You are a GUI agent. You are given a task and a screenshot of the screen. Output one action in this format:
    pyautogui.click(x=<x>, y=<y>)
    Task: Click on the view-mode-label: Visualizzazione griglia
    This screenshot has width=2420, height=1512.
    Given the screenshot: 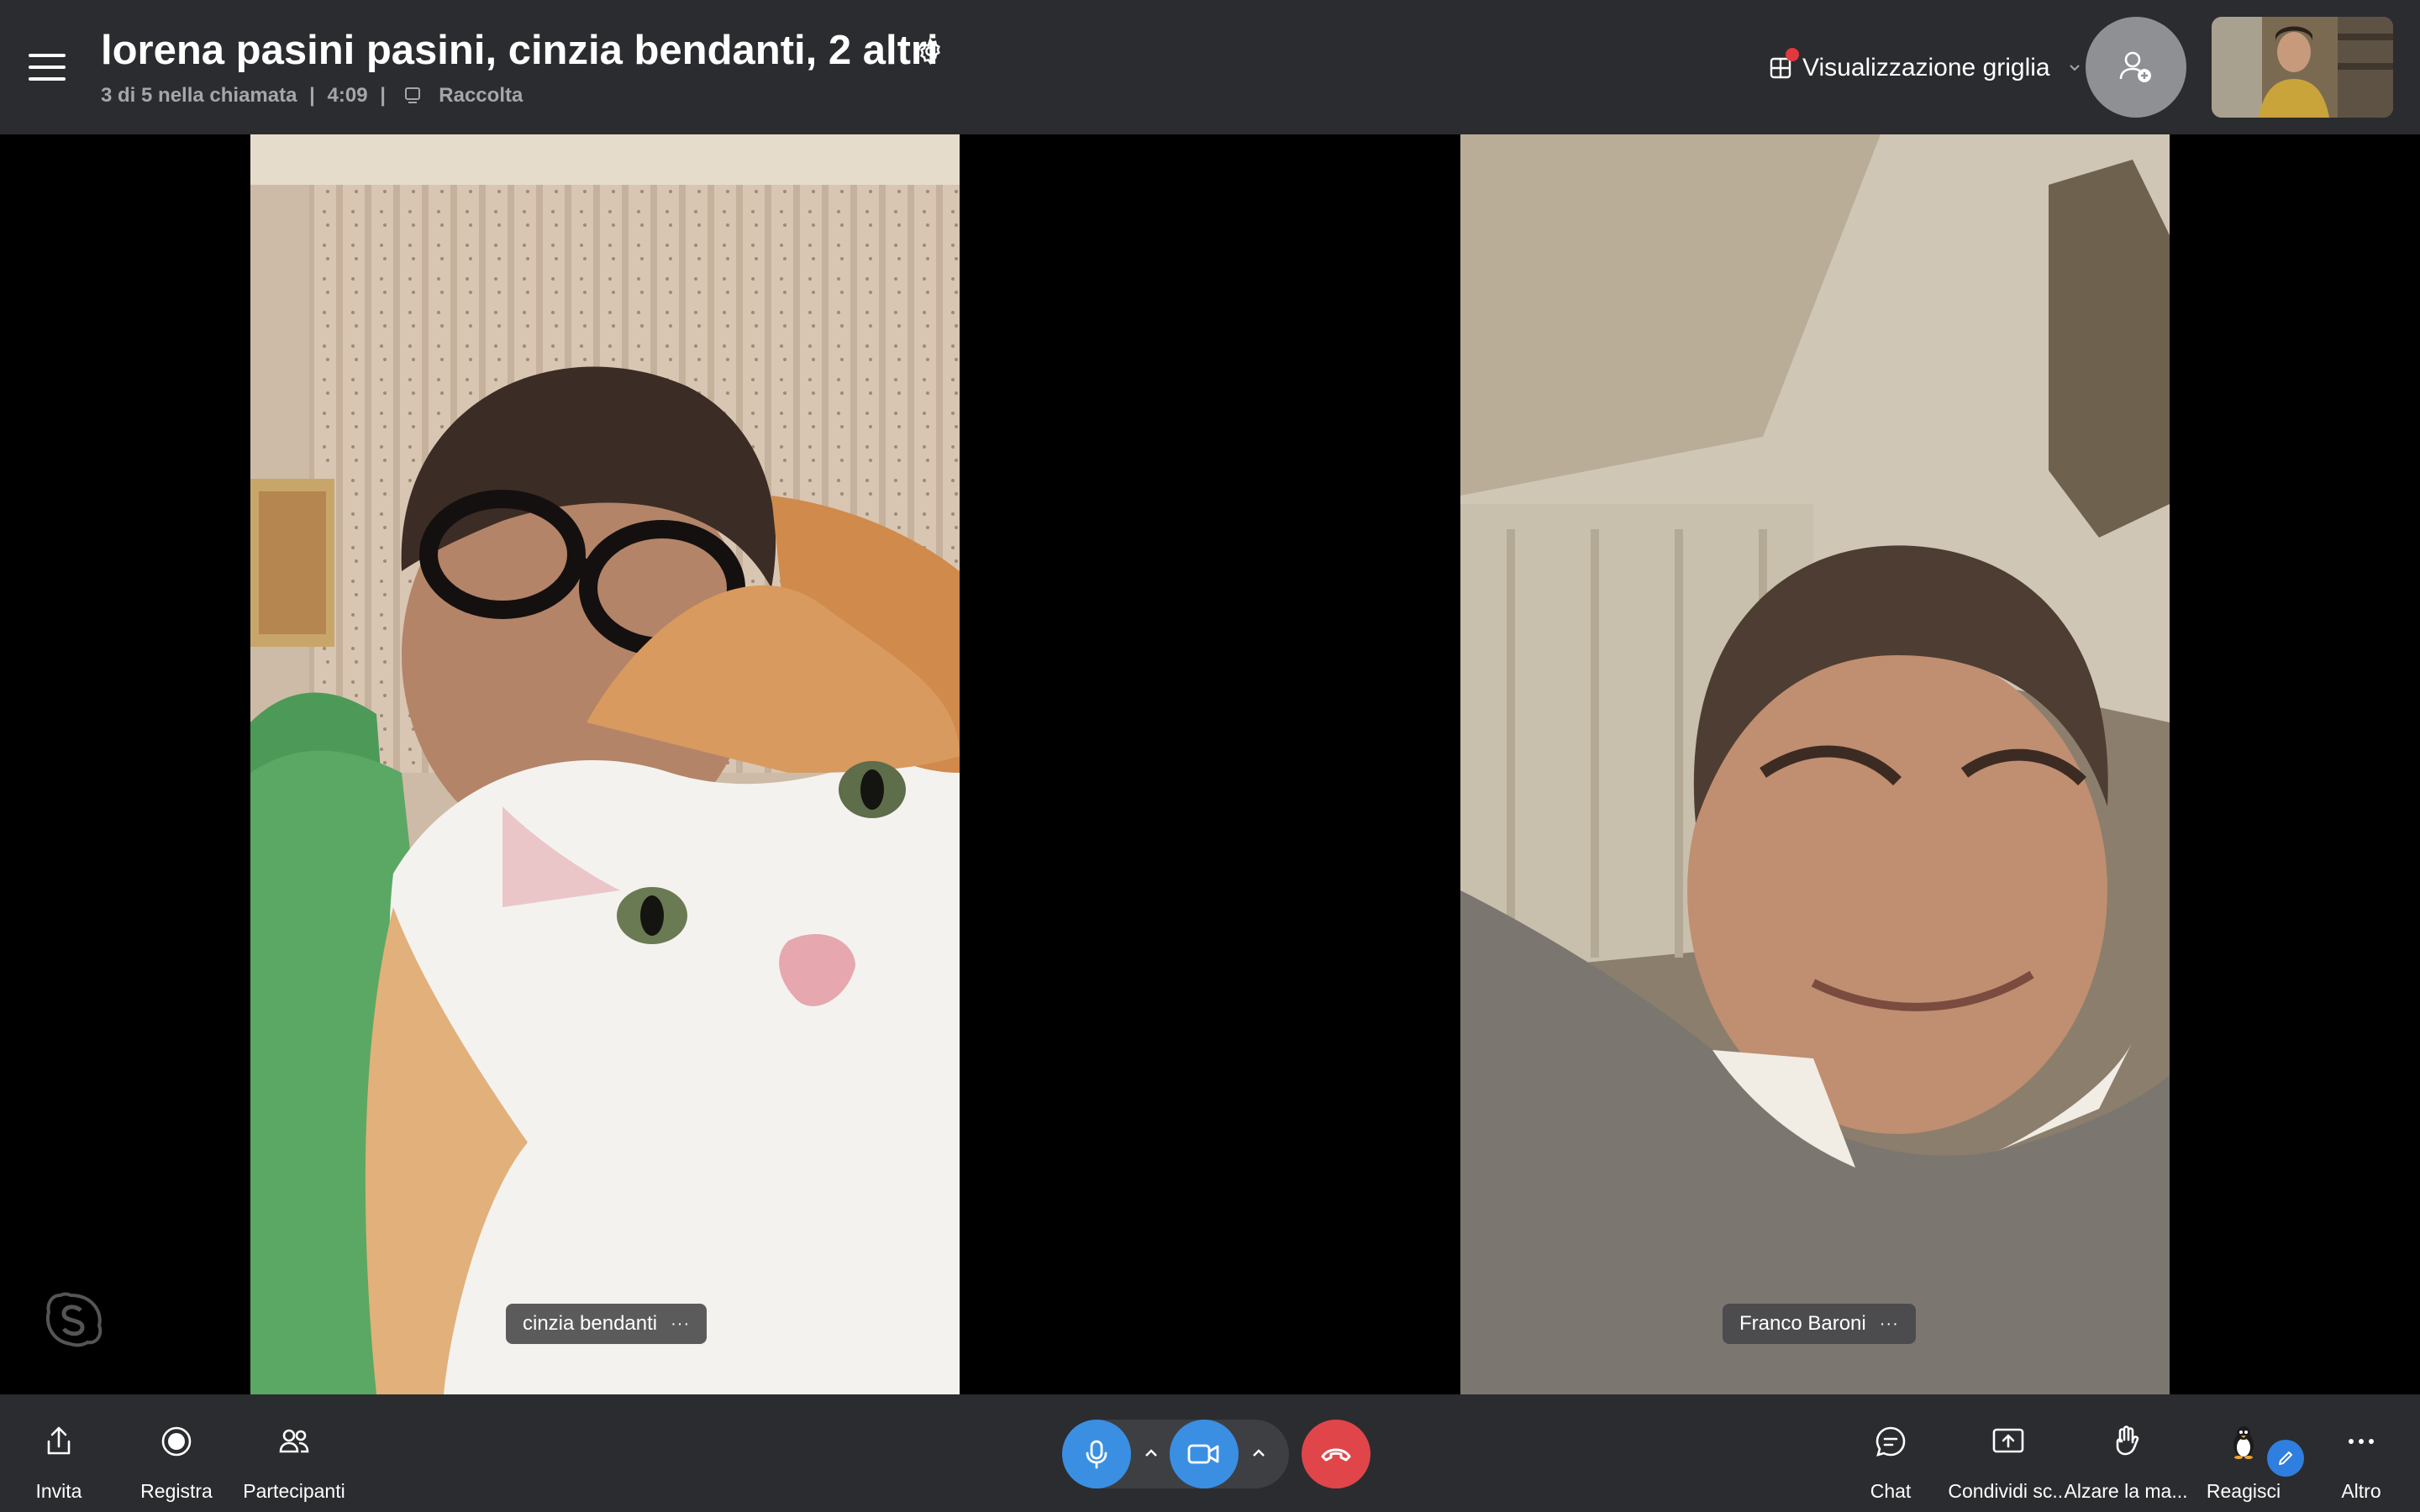 What is the action you would take?
    pyautogui.click(x=1926, y=67)
    